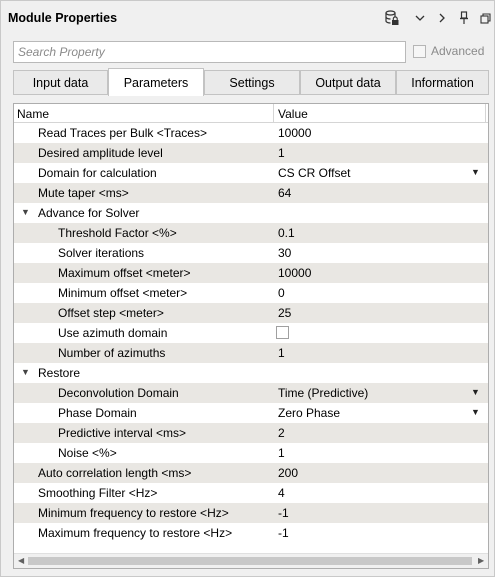 The image size is (495, 577). Describe the element at coordinates (284, 193) in the screenshot. I see `property-value: 64` at that location.